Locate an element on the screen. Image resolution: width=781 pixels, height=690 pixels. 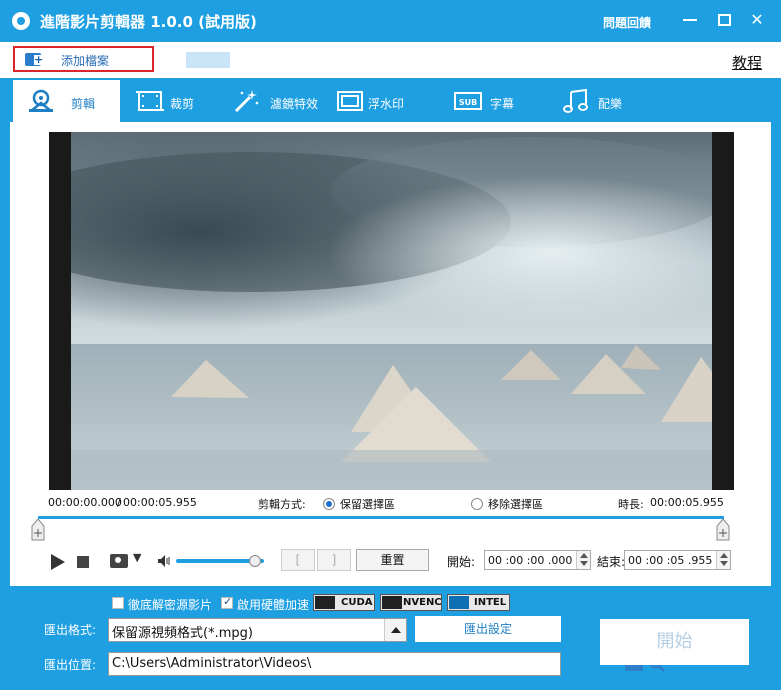
tab-music-label: 配樂 is located at coordinates (610, 104).